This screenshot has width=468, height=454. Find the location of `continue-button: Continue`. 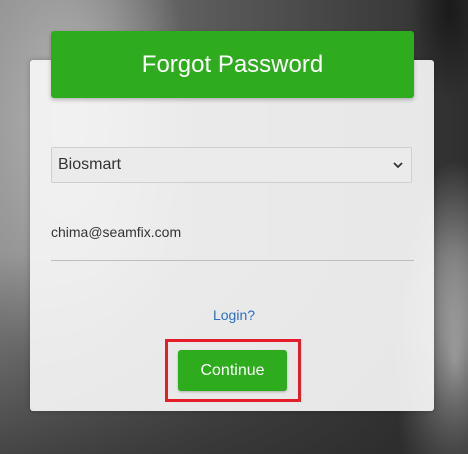

continue-button: Continue is located at coordinates (232, 370).